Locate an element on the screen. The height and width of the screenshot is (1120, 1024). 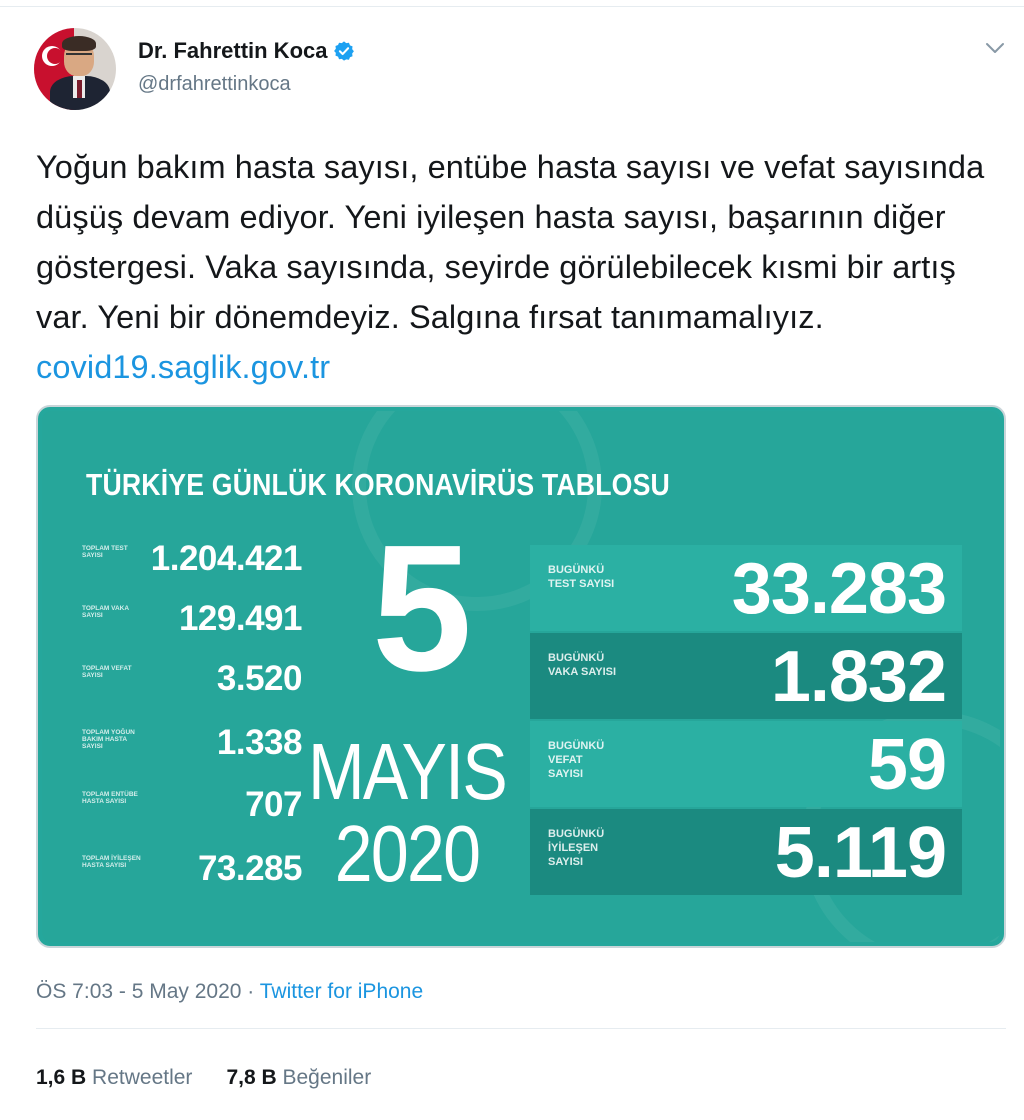
likes-count: 7,8 B is located at coordinates (251, 1077).